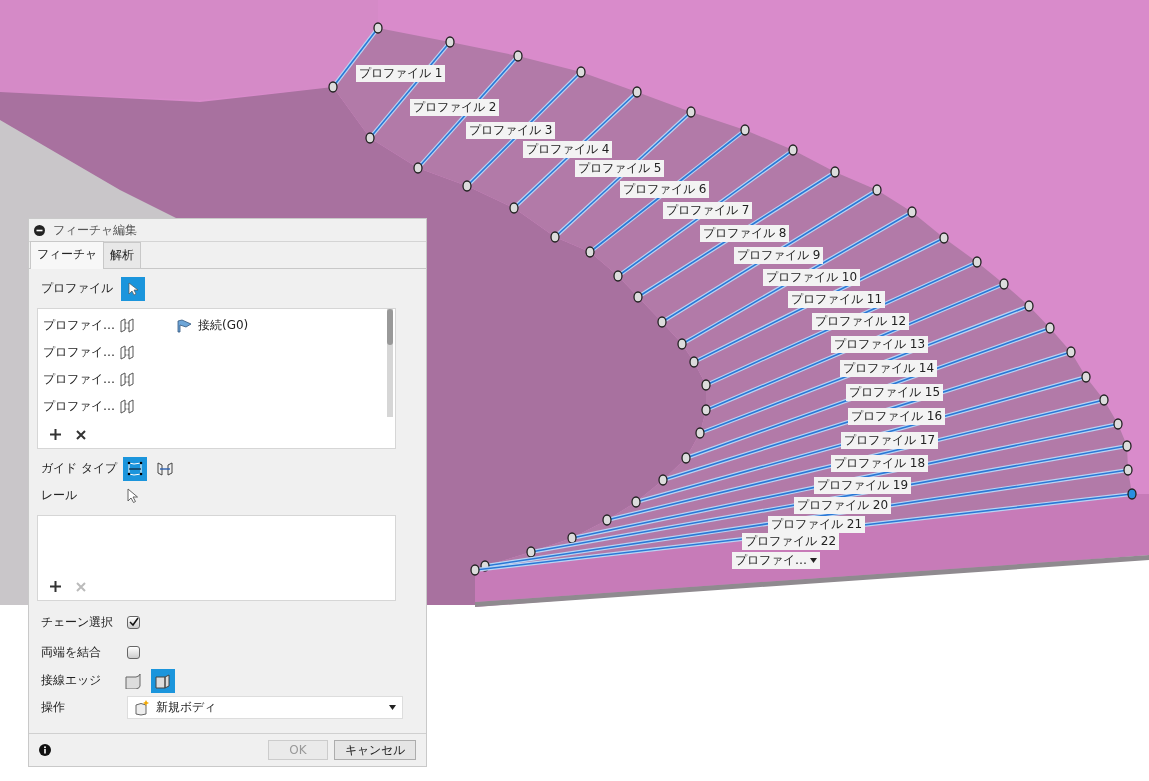  Describe the element at coordinates (59, 495) in the screenshot. I see `field-label: レール` at that location.